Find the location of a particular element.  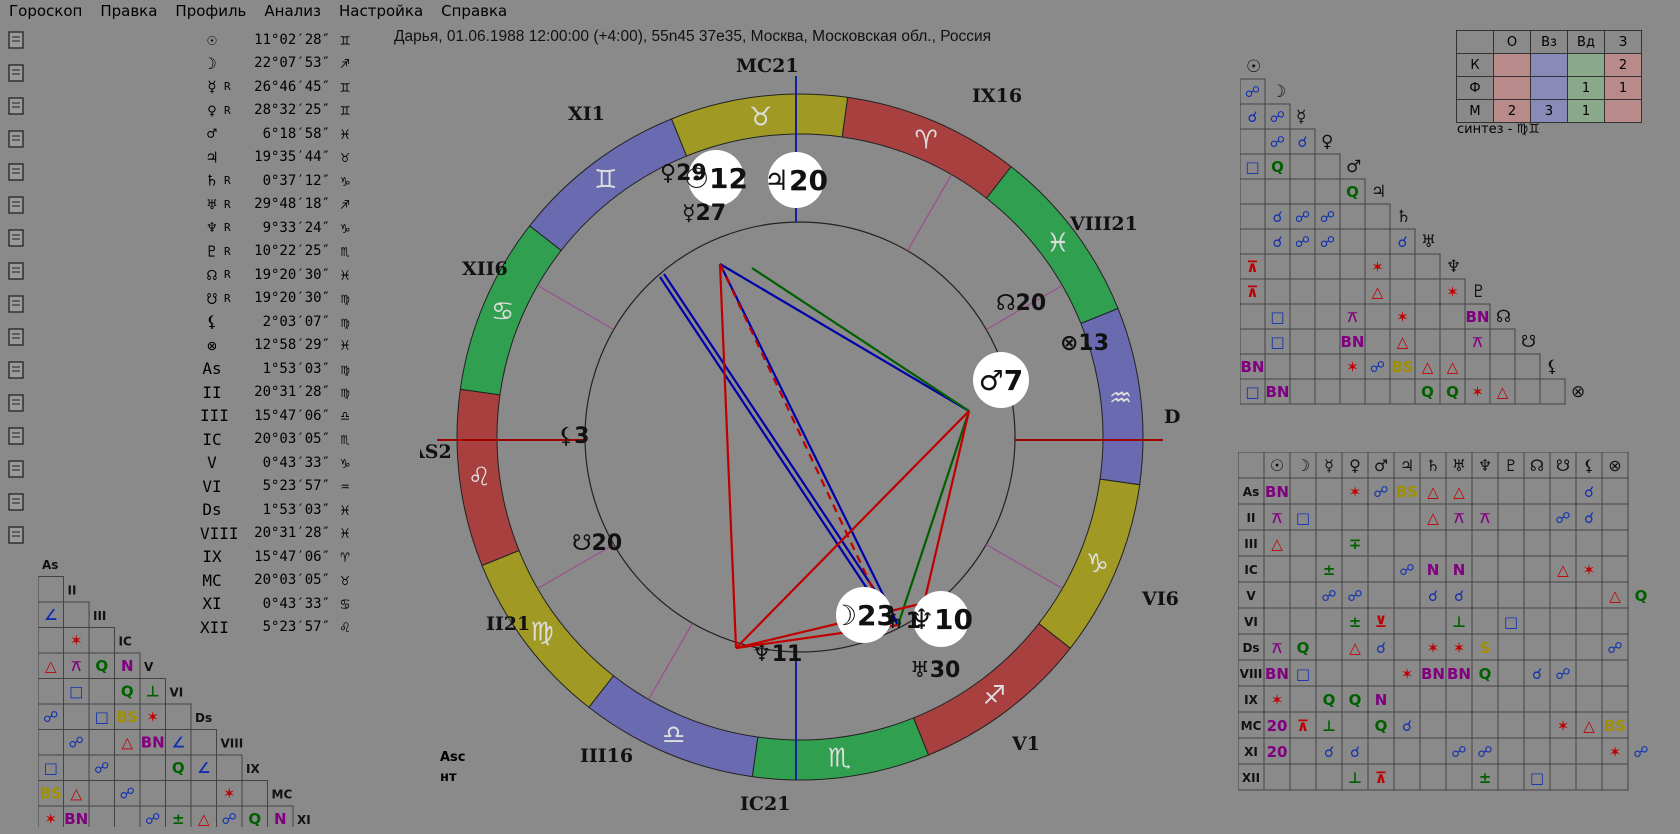

clock-icon is located at coordinates (16, 172).